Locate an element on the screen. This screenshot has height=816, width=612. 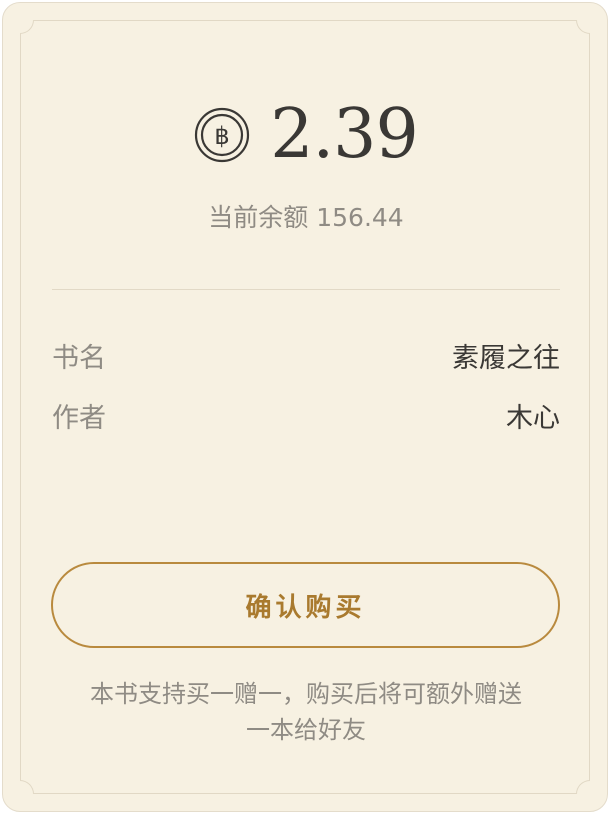
author-value: 木心 is located at coordinates (533, 418).